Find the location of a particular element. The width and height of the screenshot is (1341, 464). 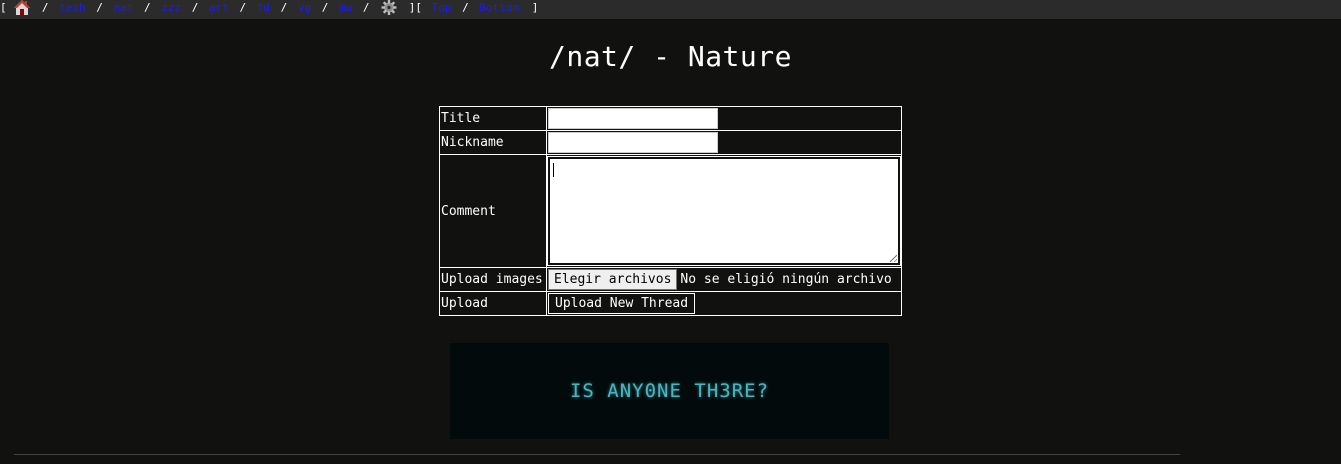

board-link-mu: mu is located at coordinates (345, 8).